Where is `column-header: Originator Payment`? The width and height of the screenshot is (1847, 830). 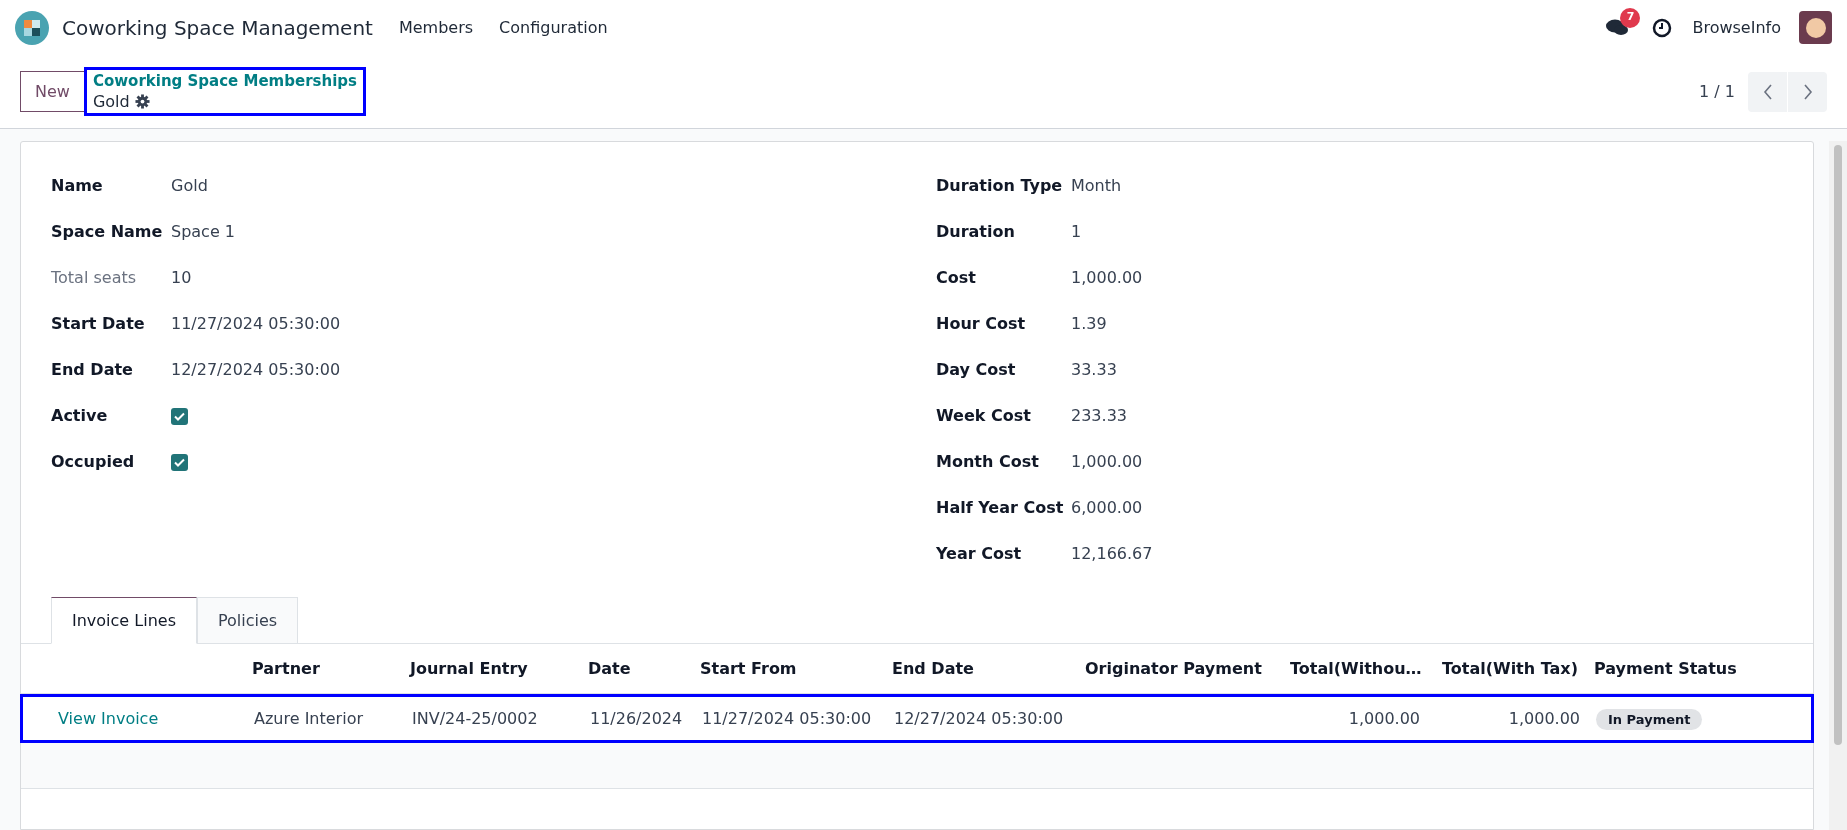
column-header: Originator Payment is located at coordinates (1173, 668).